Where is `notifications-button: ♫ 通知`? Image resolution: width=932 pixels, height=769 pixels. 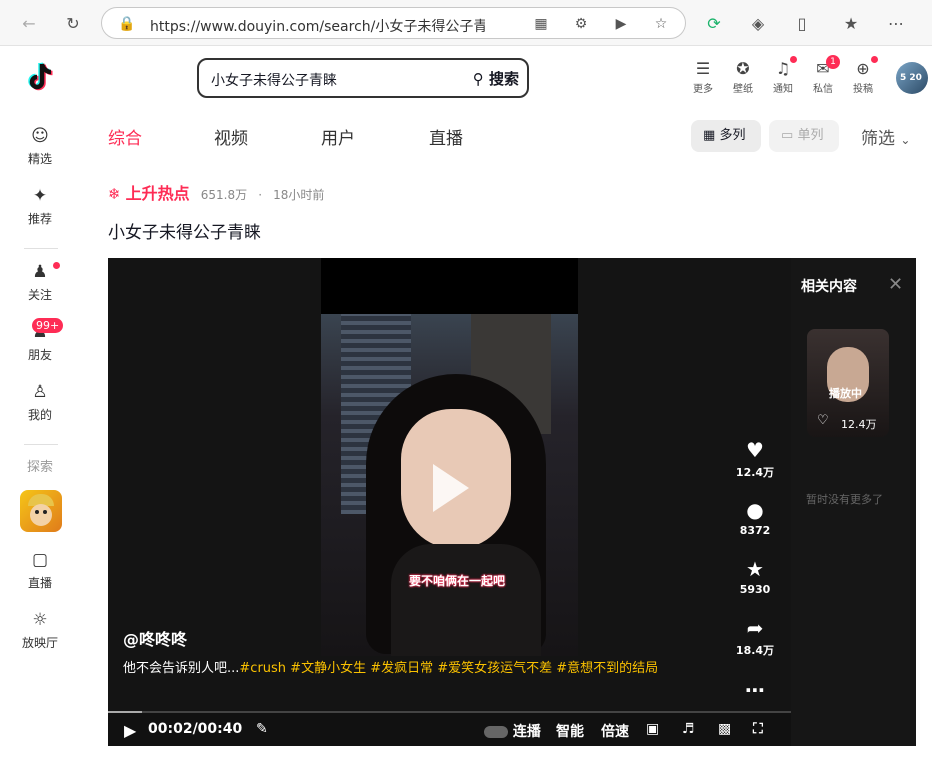 notifications-button: ♫ 通知 is located at coordinates (783, 75).